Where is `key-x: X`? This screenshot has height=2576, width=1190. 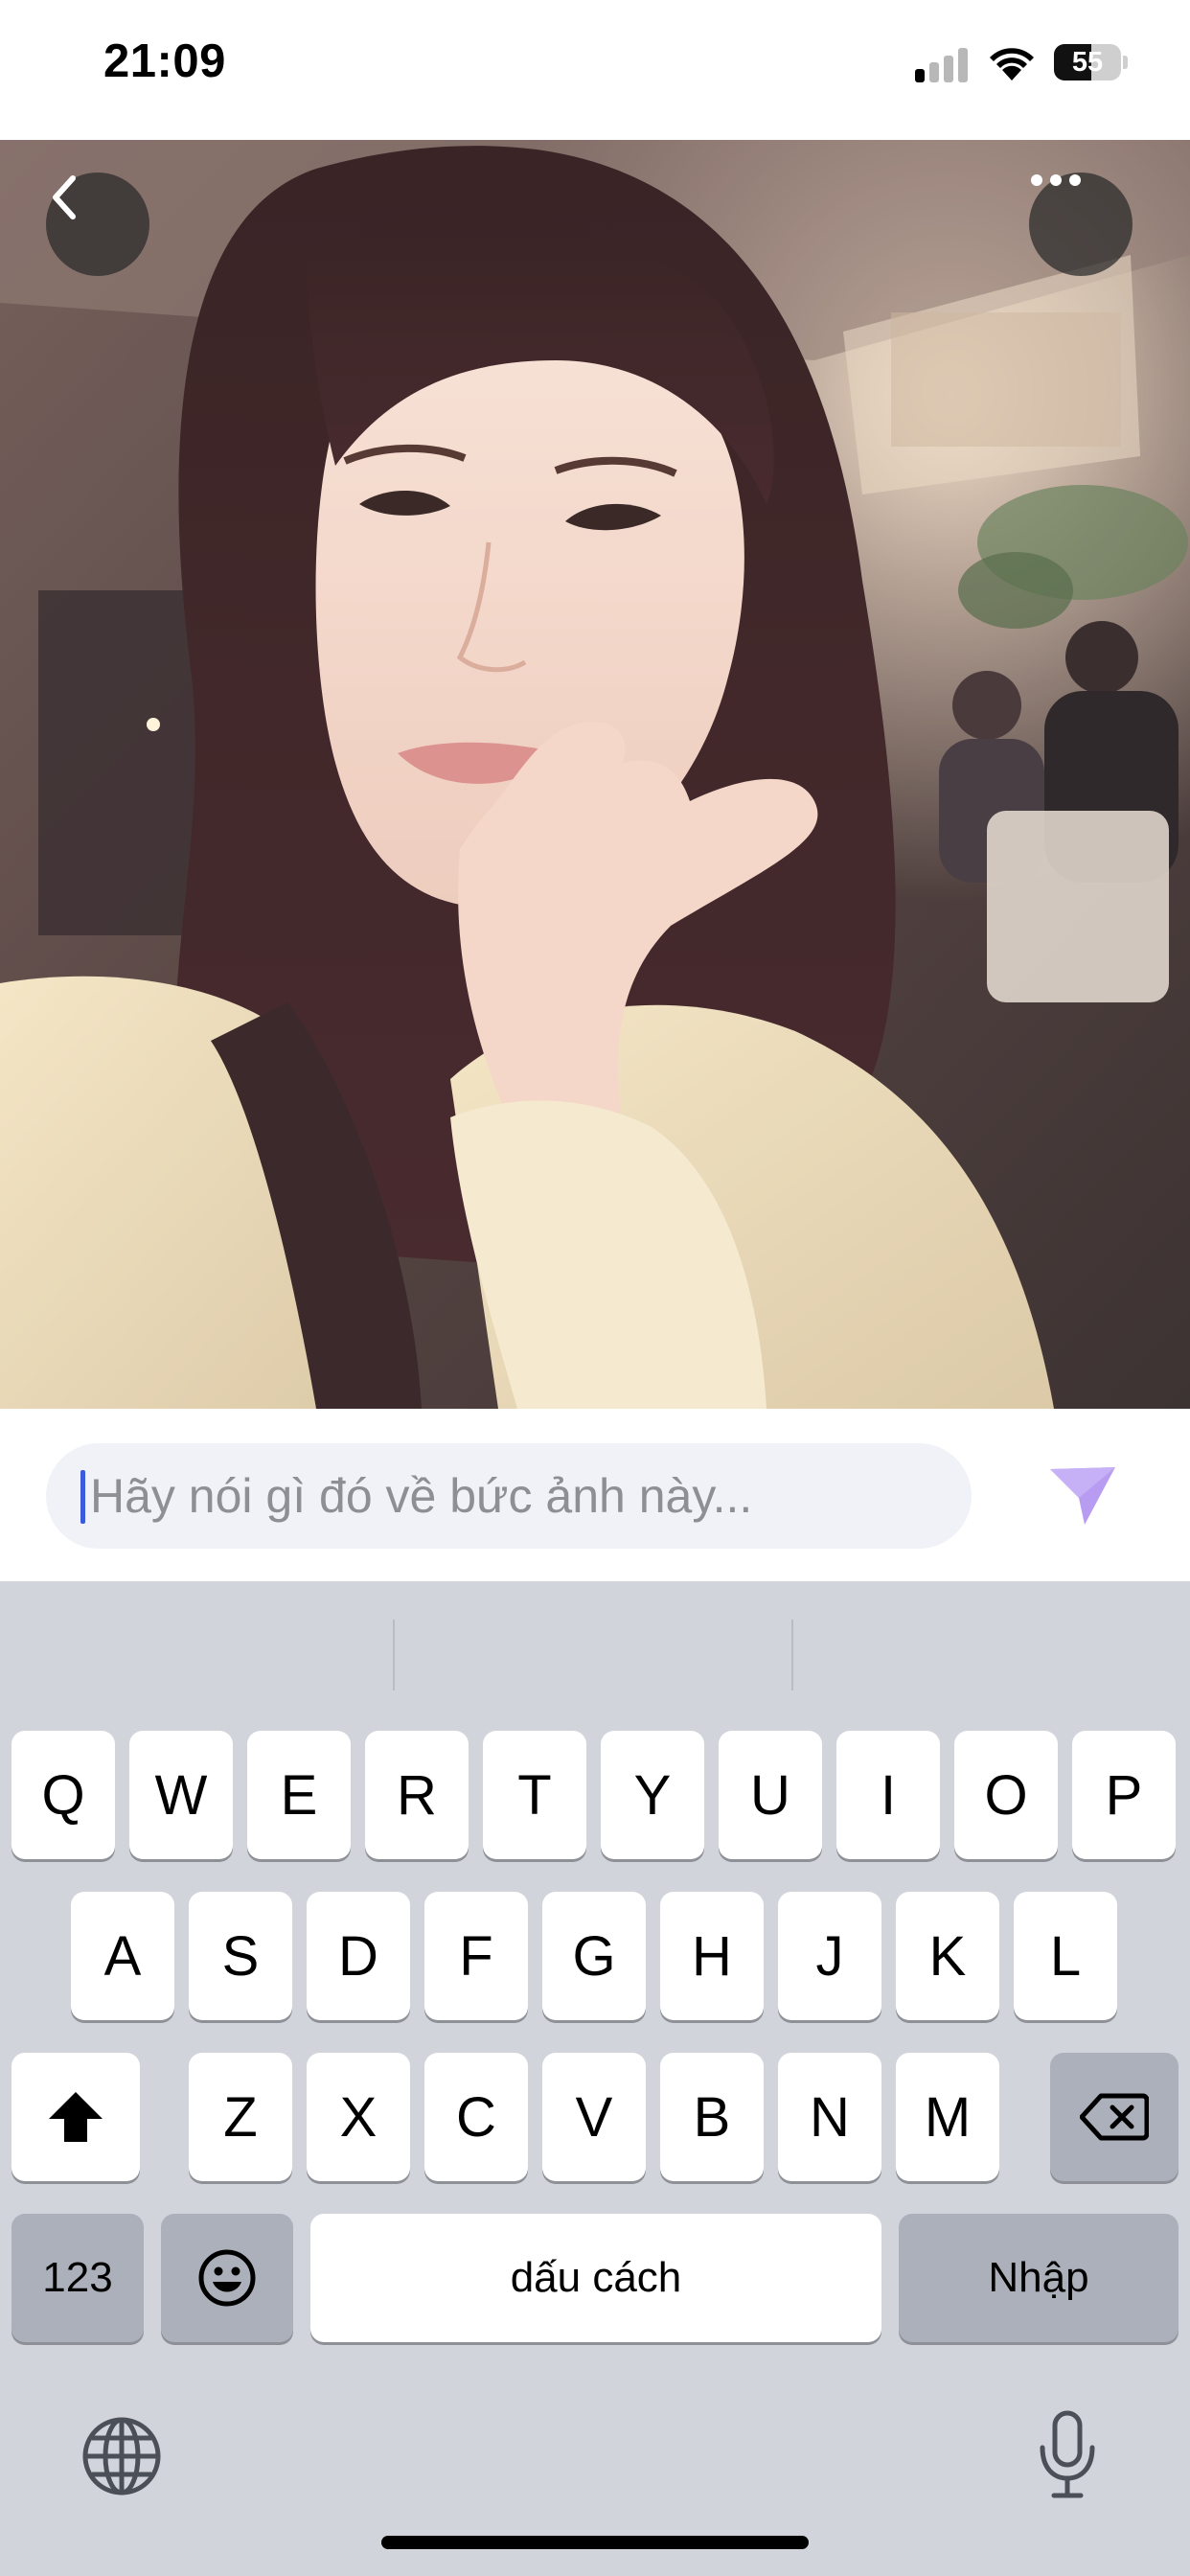 key-x: X is located at coordinates (358, 2117).